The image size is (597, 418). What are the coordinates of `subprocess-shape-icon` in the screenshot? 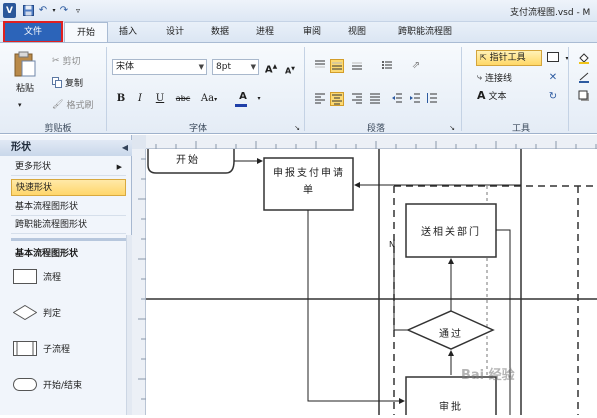 It's located at (25, 348).